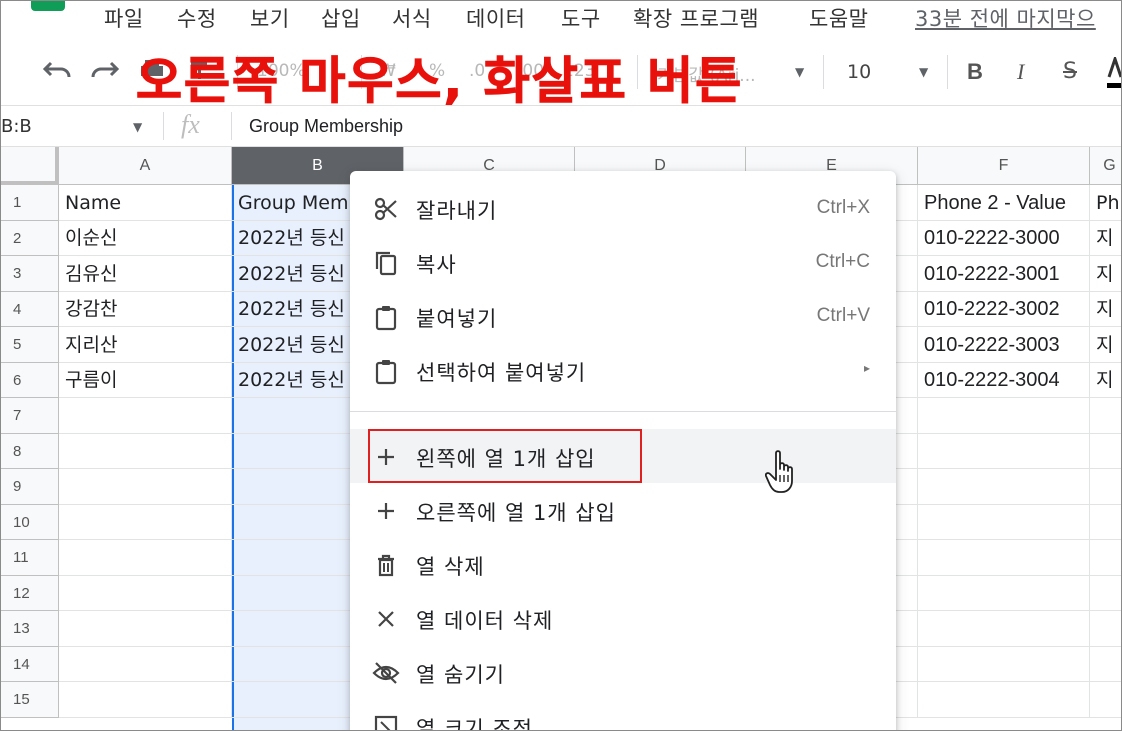 This screenshot has width=1122, height=731. I want to click on menu-item-clear-column: 열 데이터 삭제, so click(623, 618).